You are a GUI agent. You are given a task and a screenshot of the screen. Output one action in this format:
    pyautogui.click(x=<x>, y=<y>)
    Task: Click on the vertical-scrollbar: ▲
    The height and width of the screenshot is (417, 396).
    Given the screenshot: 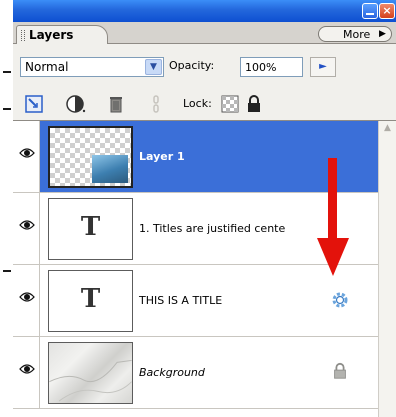 What is the action you would take?
    pyautogui.click(x=387, y=269)
    